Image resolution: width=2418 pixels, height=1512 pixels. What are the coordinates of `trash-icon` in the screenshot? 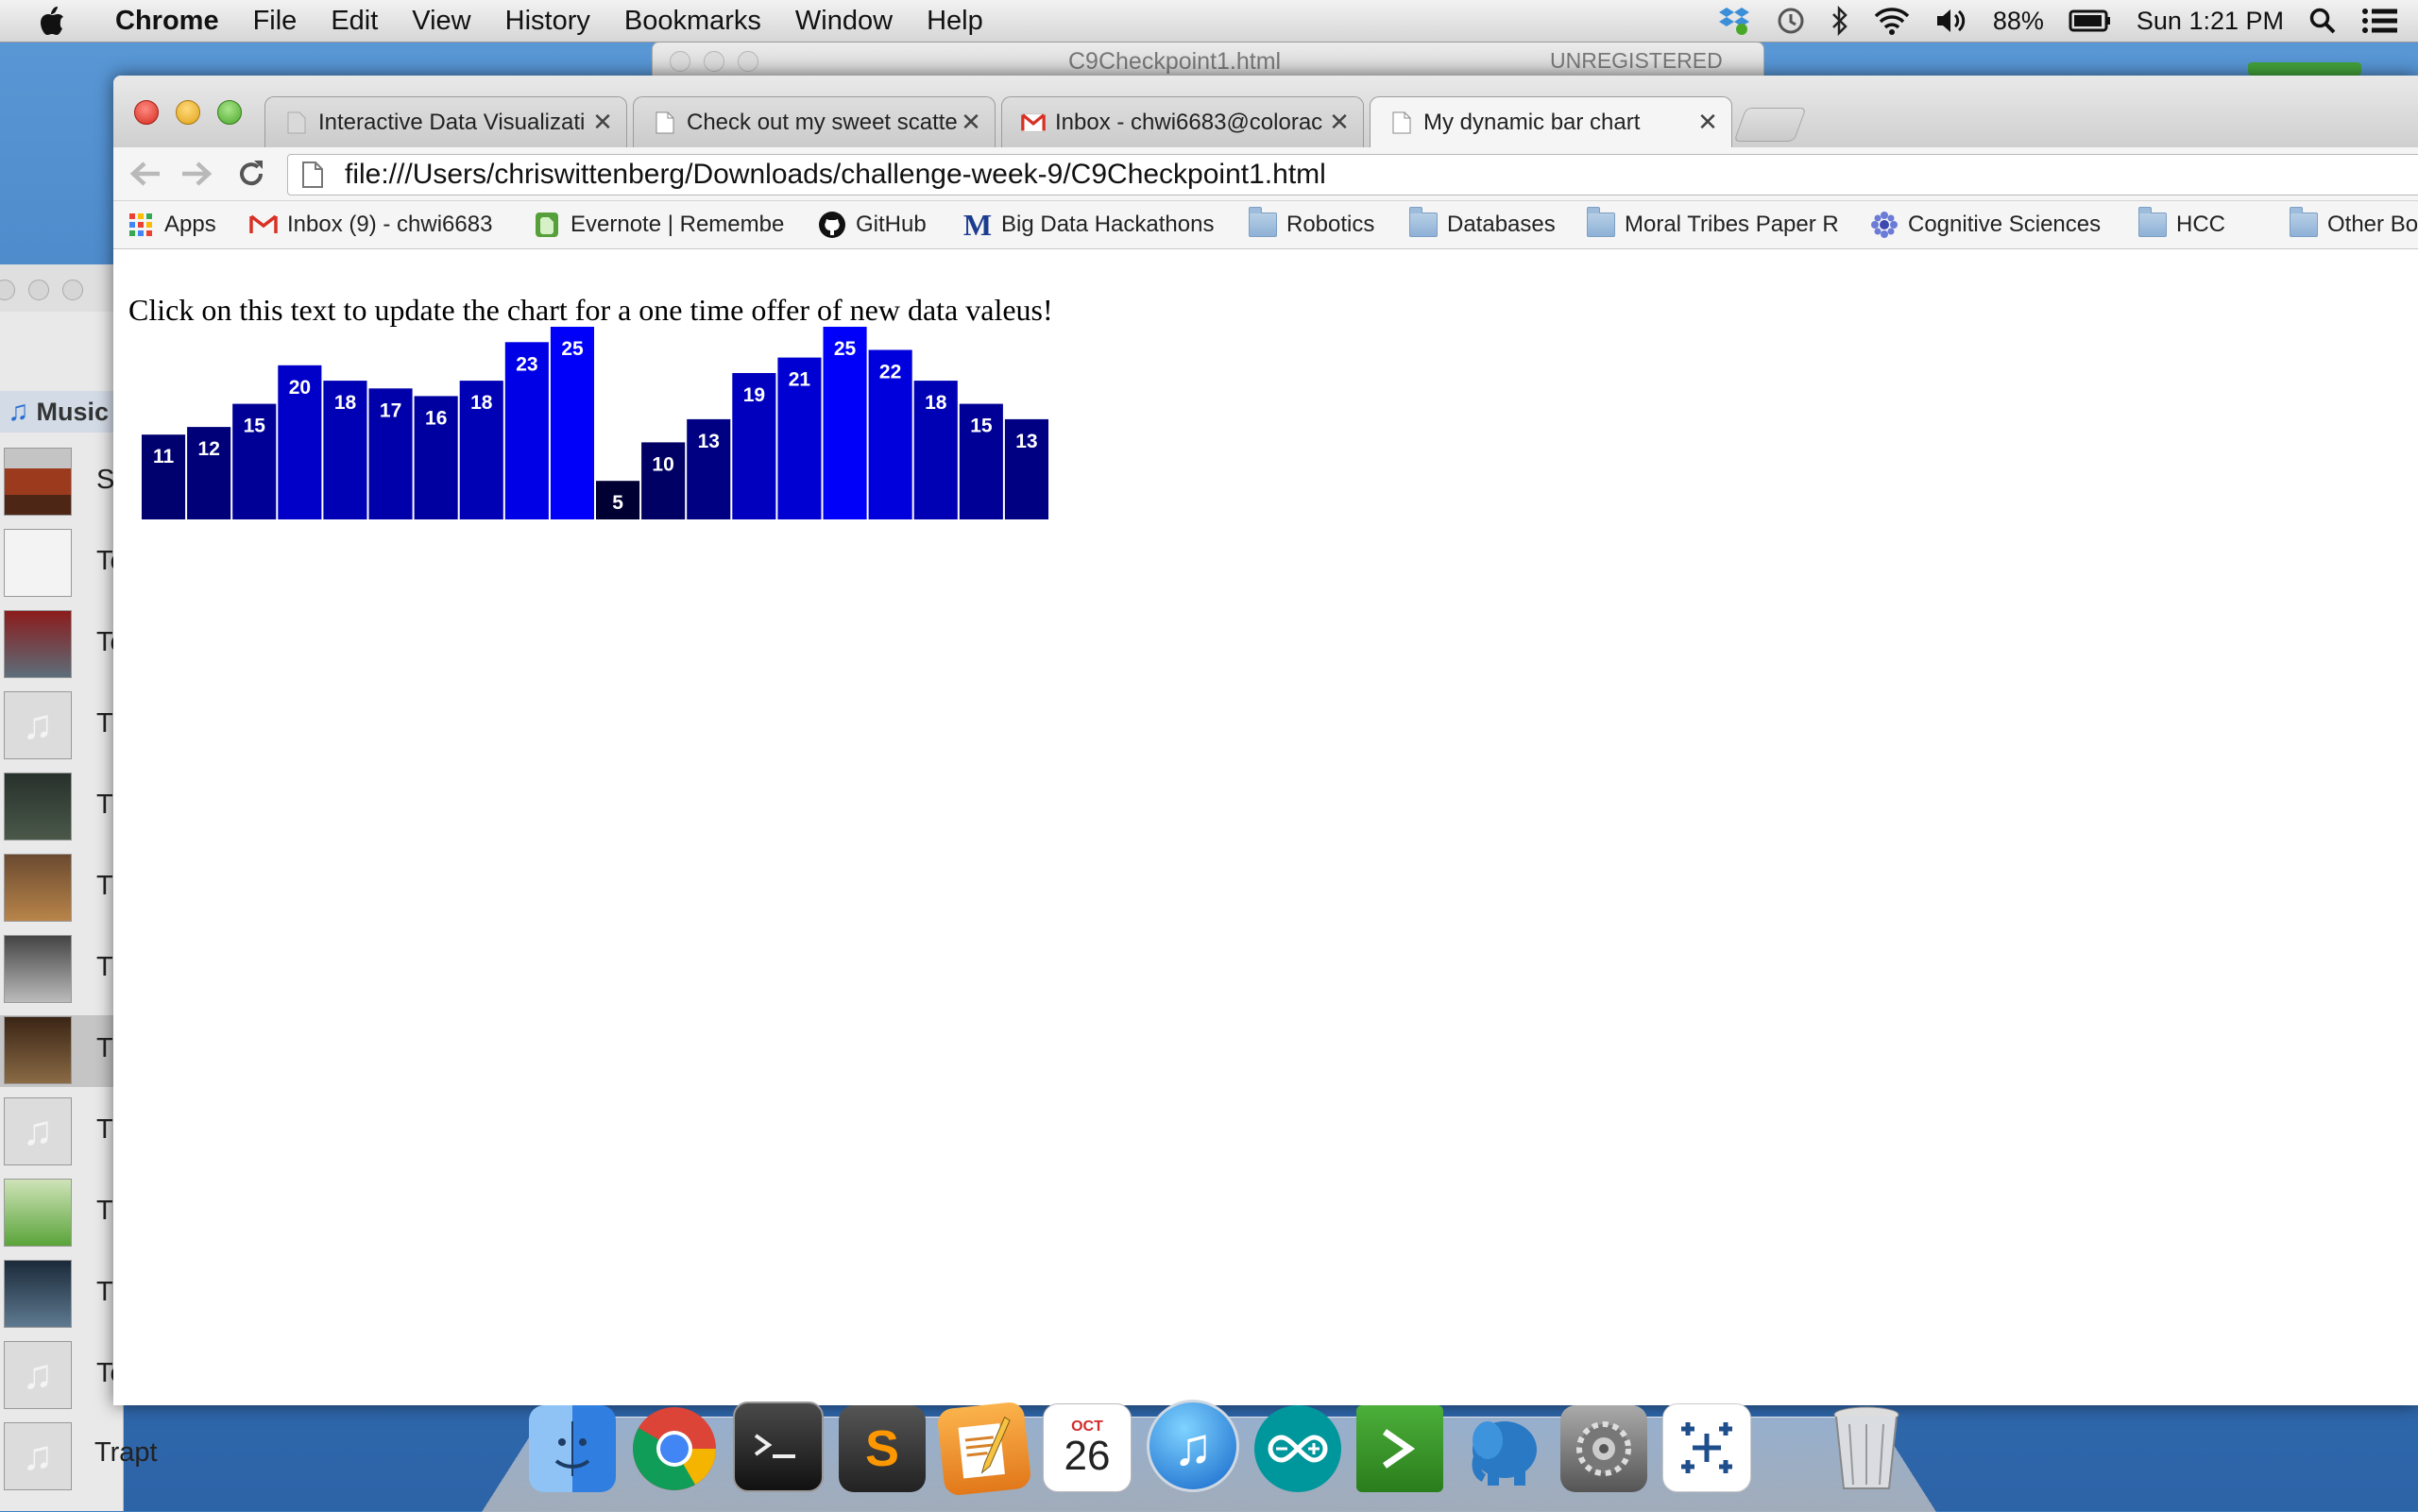 It's located at (1866, 1448).